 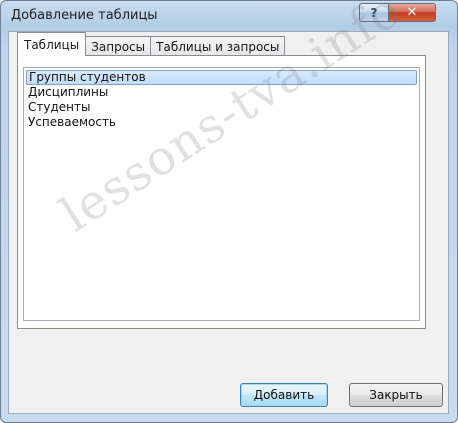 I want to click on help-button: ?, so click(x=374, y=12).